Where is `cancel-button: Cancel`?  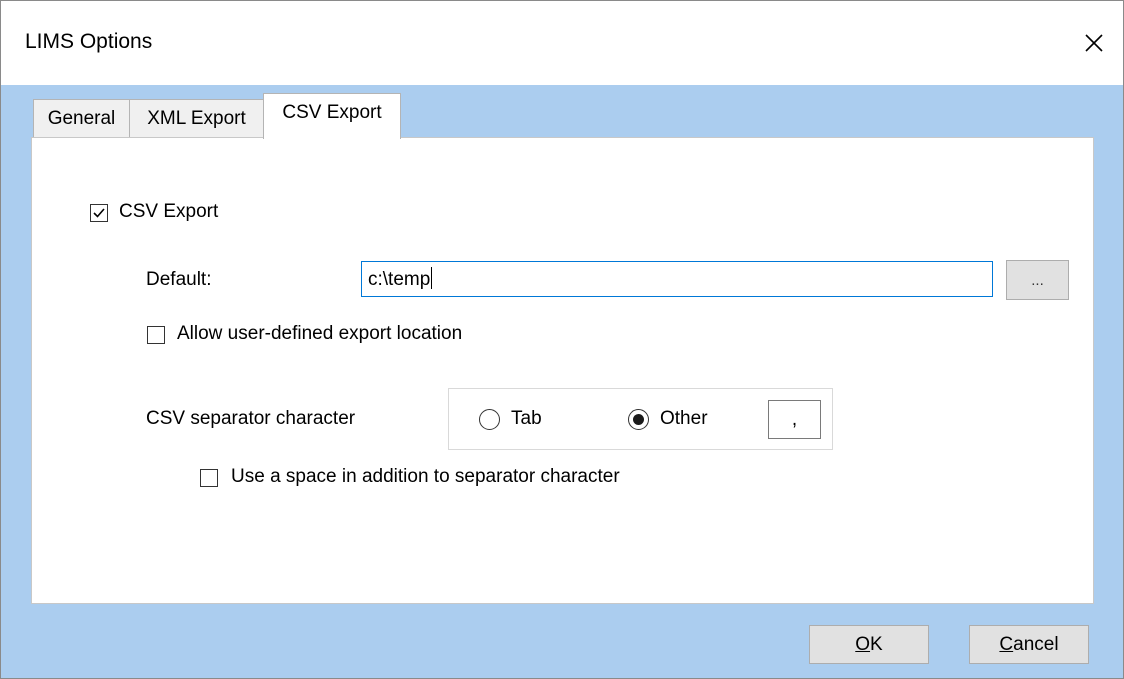 cancel-button: Cancel is located at coordinates (1029, 644).